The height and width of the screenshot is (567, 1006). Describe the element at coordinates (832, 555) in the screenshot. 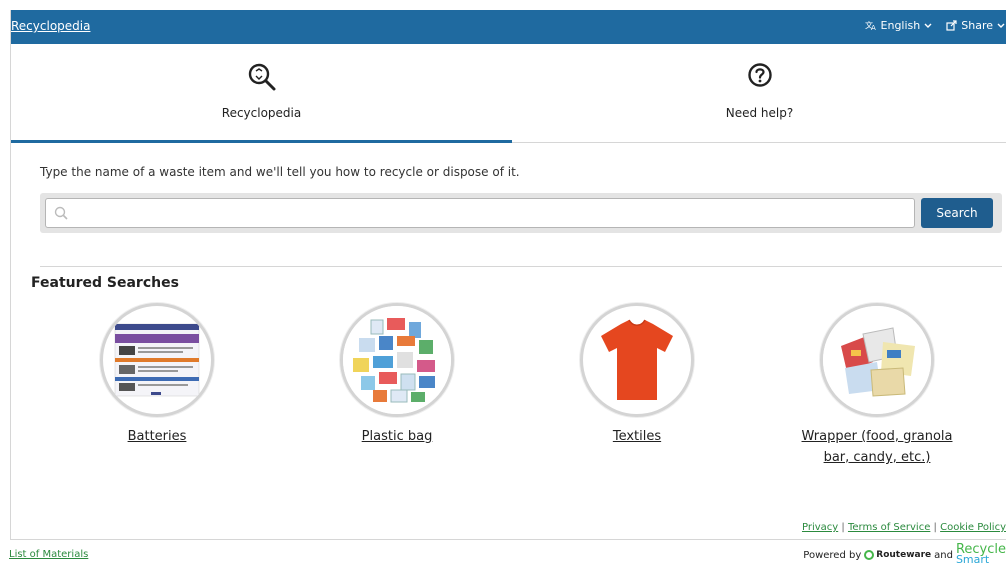

I see `powered-by-text: Powered by` at that location.